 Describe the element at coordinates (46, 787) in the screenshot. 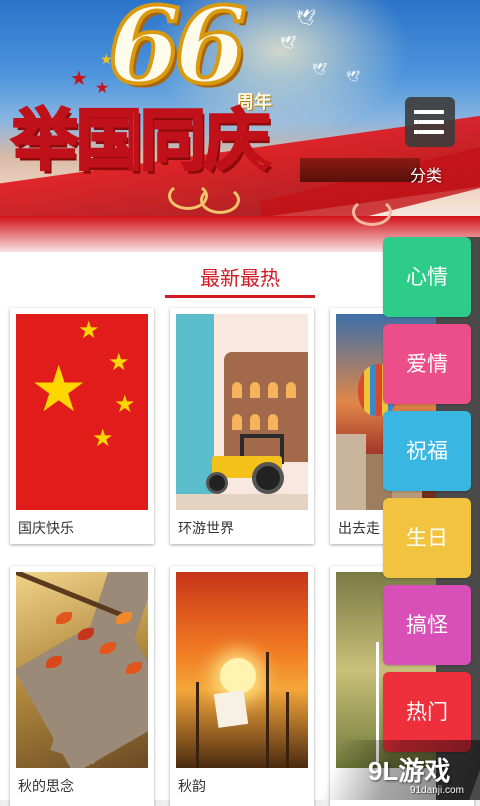

I see `card-caption: 秋的思念` at that location.